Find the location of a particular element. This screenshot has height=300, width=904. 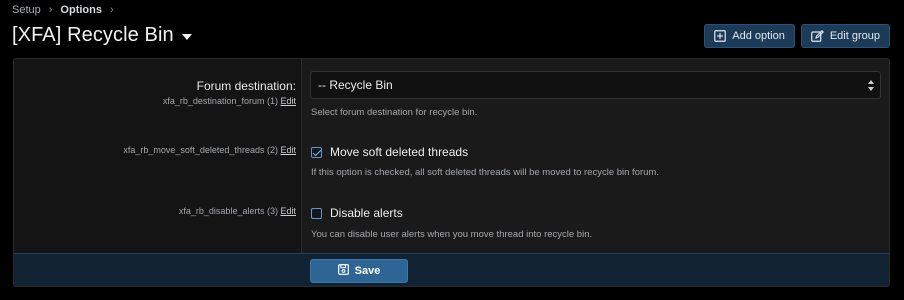

checkbox-label: Move soft deleted threads is located at coordinates (399, 152).